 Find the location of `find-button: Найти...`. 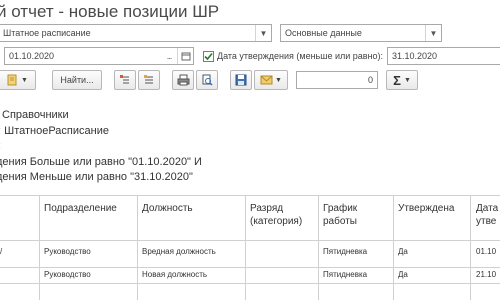

find-button: Найти... is located at coordinates (77, 80).